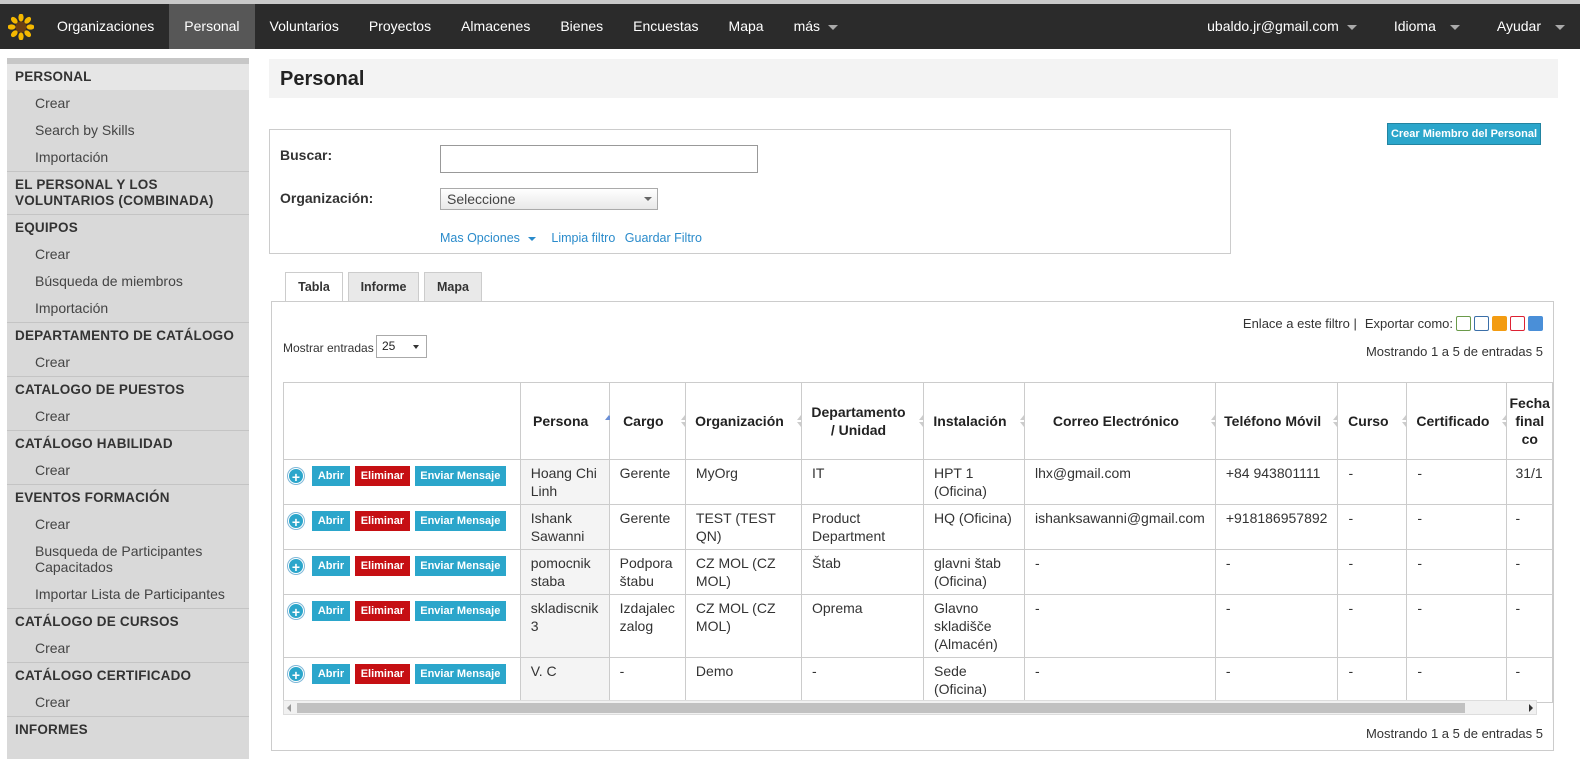 The width and height of the screenshot is (1580, 759). What do you see at coordinates (663, 238) in the screenshot?
I see `save-filter-link: Guardar Filtro` at bounding box center [663, 238].